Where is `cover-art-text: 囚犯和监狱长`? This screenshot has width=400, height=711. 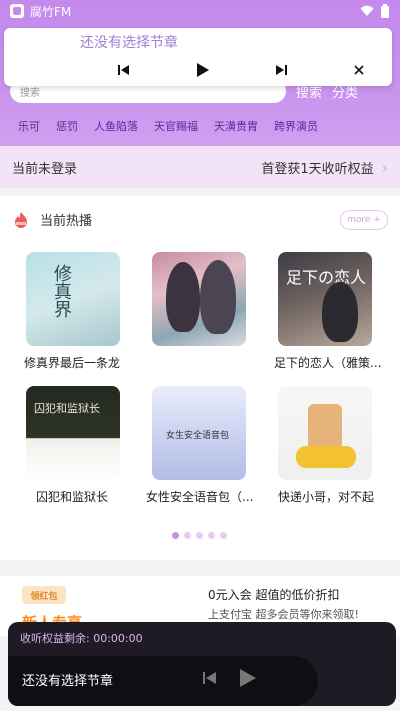 cover-art-text: 囚犯和监狱长 is located at coordinates (67, 408).